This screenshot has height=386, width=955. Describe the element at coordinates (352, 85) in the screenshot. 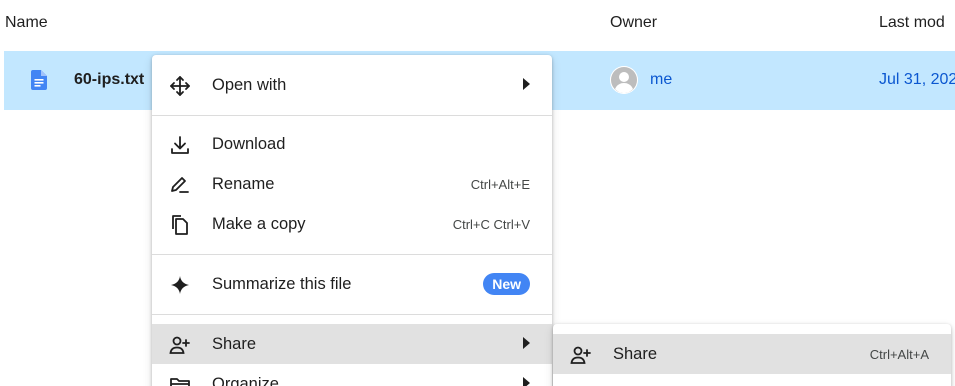

I see `menu-item-open-with: Open with` at that location.